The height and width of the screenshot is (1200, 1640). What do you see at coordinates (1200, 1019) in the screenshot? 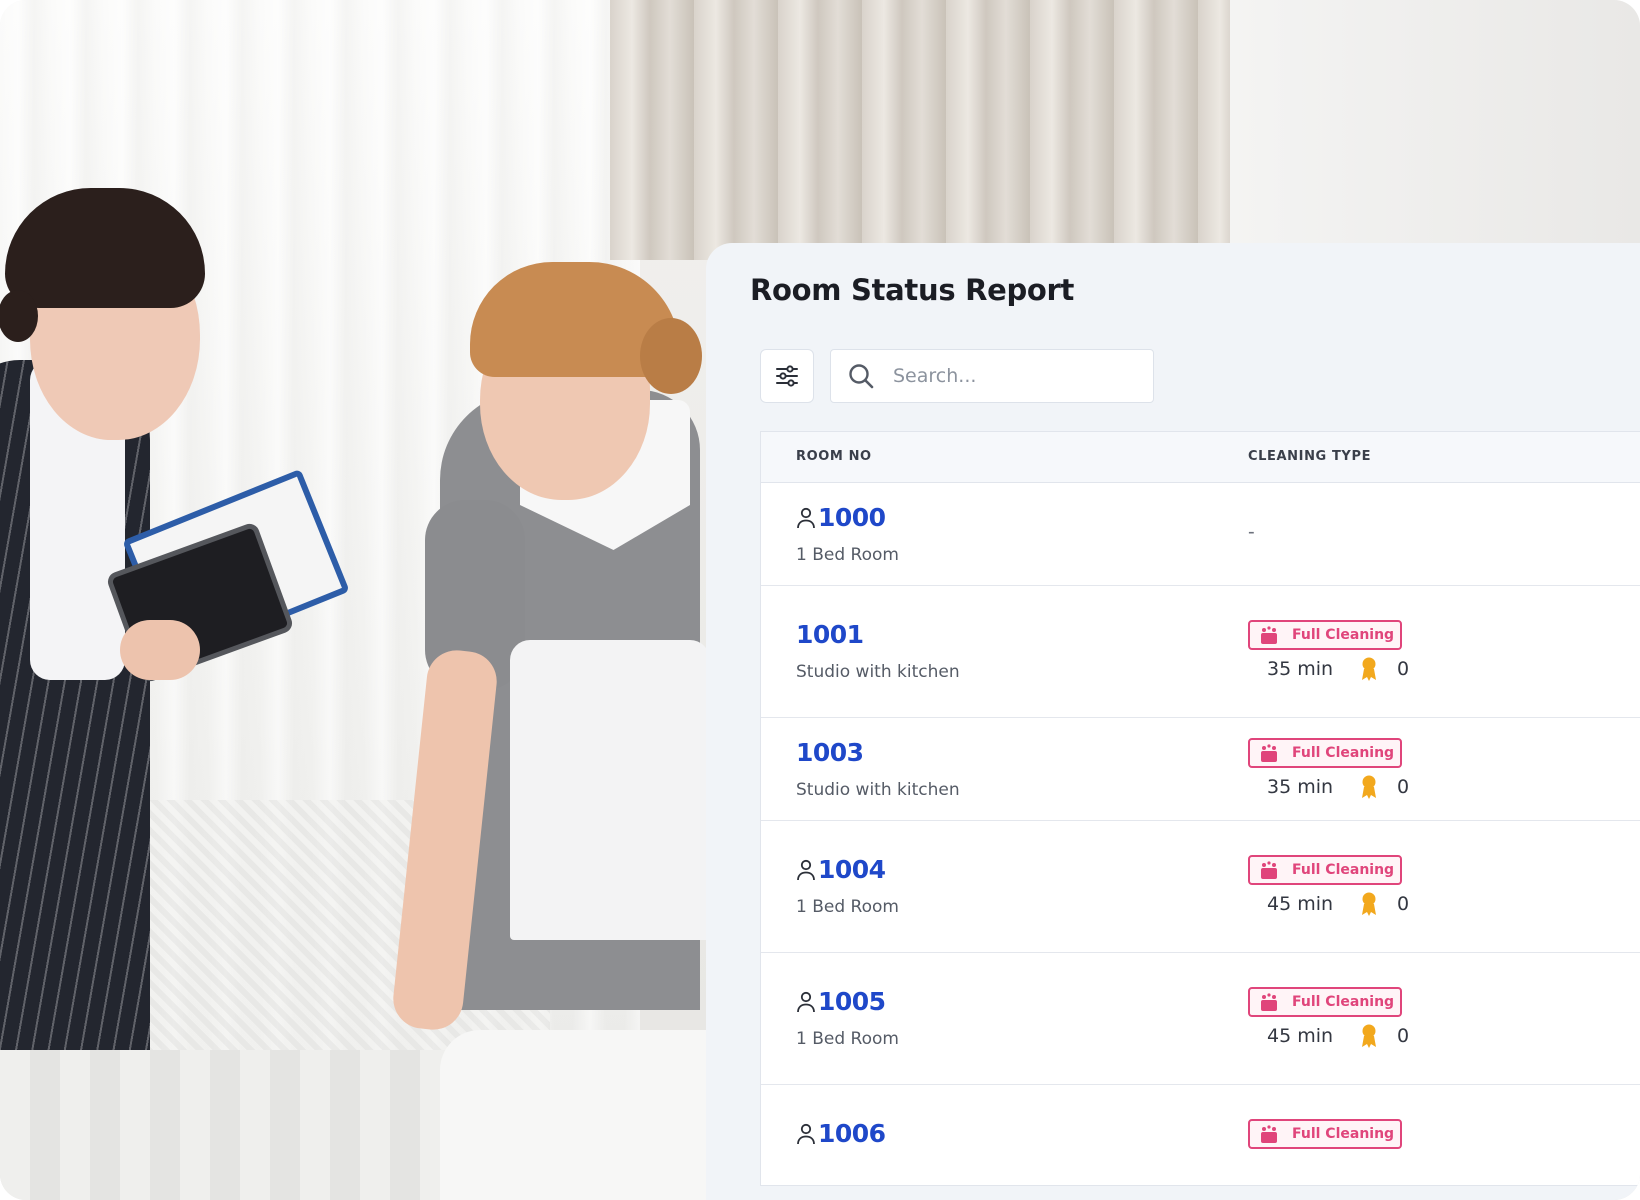
I see `table-row: 1005 1 Bed Room Full Cleaning 45 min 0 A` at bounding box center [1200, 1019].